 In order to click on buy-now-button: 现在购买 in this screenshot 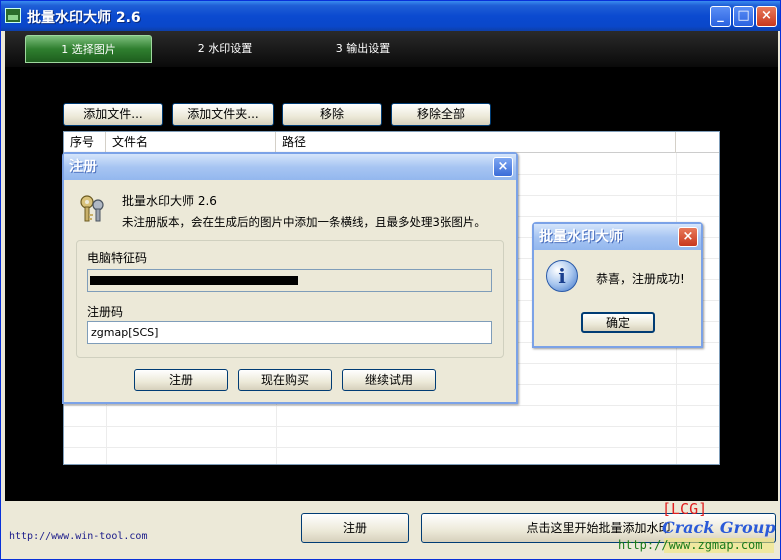, I will do `click(285, 380)`.